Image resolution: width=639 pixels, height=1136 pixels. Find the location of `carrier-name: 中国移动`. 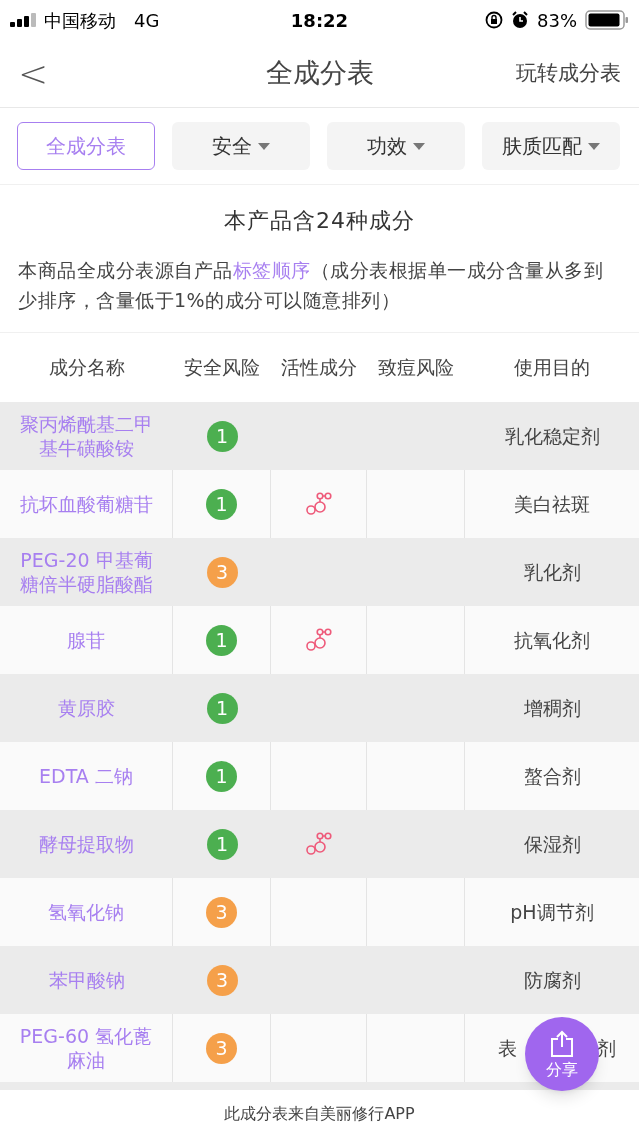

carrier-name: 中国移动 is located at coordinates (80, 20).